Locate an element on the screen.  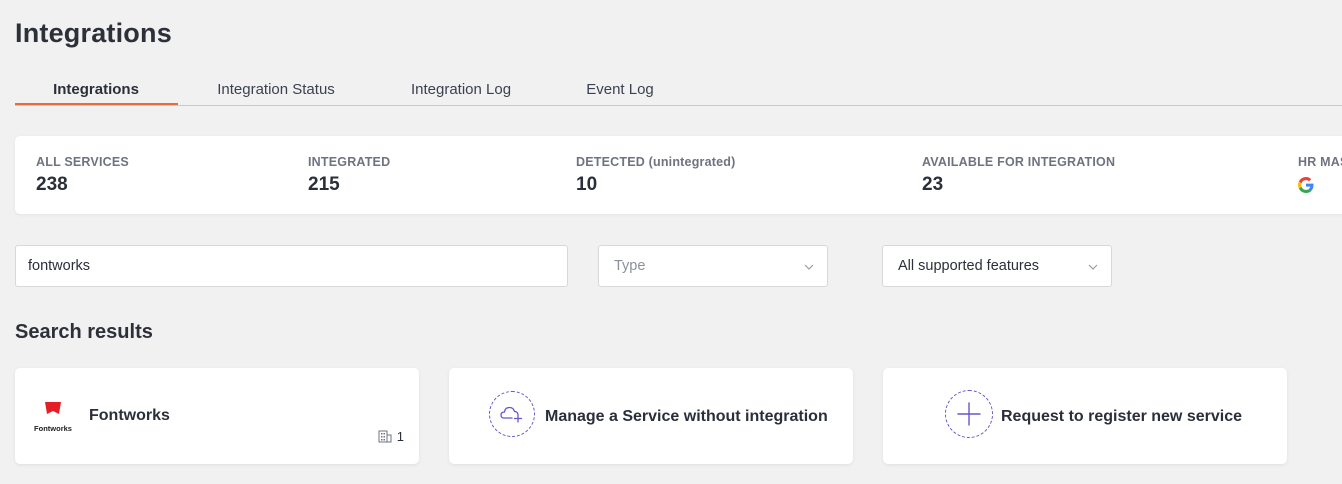
stat-all-services: ALL SERVICES 238 is located at coordinates (82, 175).